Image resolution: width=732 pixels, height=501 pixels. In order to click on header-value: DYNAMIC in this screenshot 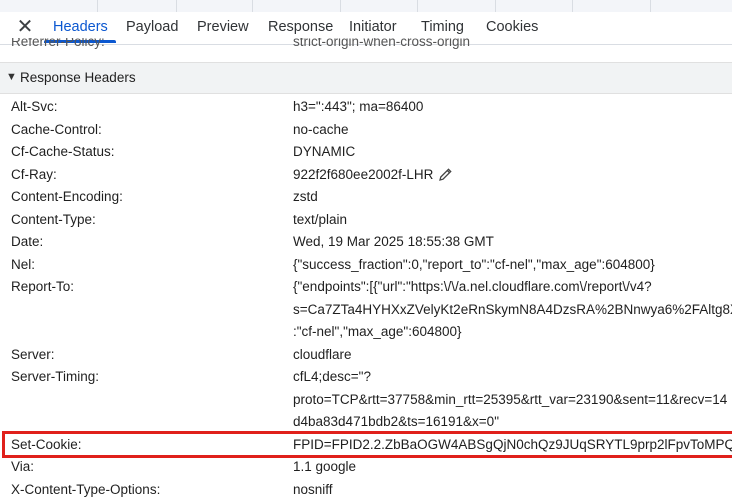, I will do `click(512, 152)`.